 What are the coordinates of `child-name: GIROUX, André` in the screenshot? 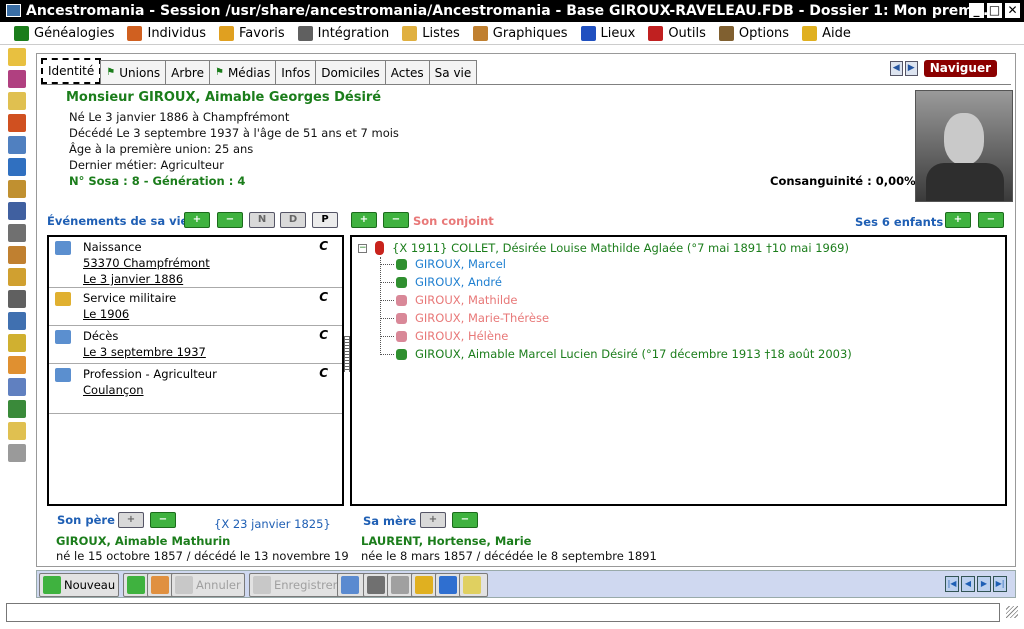 It's located at (458, 282).